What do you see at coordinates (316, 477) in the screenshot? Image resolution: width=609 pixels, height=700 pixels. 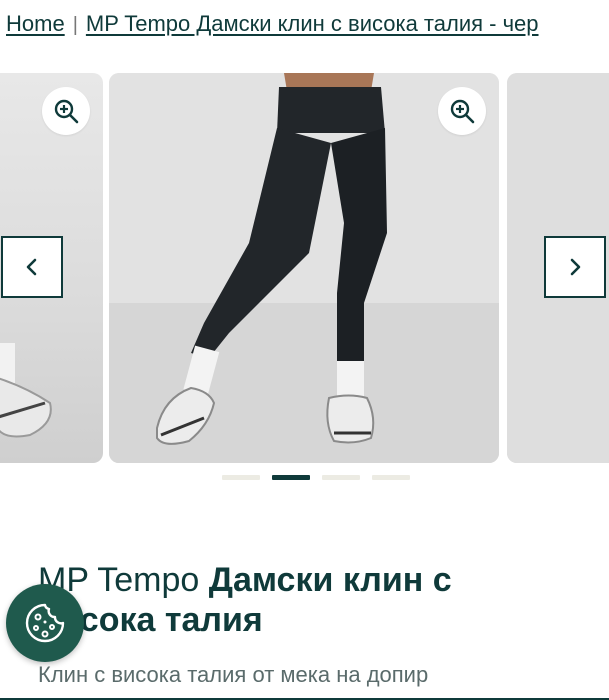 I see `gallery-pagination` at bounding box center [316, 477].